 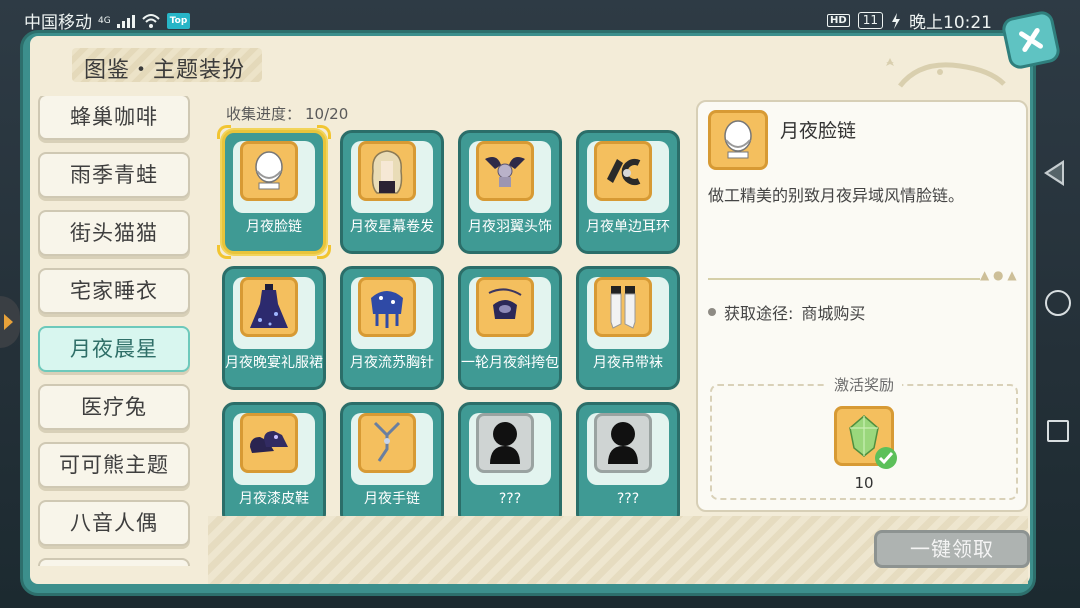 What do you see at coordinates (540, 18) in the screenshot?
I see `status-bar: 中国移动 4G Top HD 11 晚上10:21` at bounding box center [540, 18].